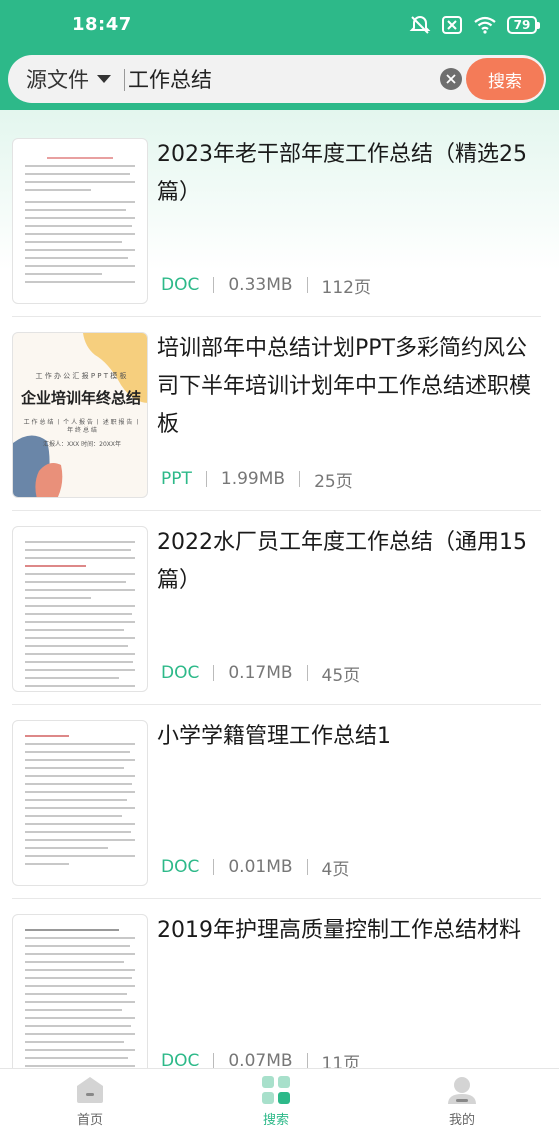  I want to click on grid-icon, so click(276, 1090).